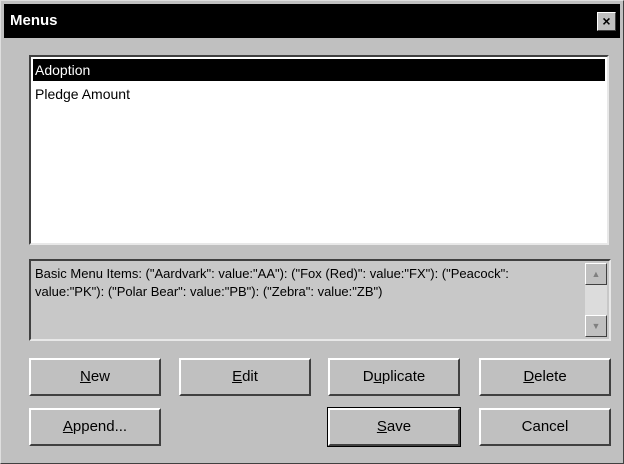  I want to click on close-icon: ×, so click(606, 21).